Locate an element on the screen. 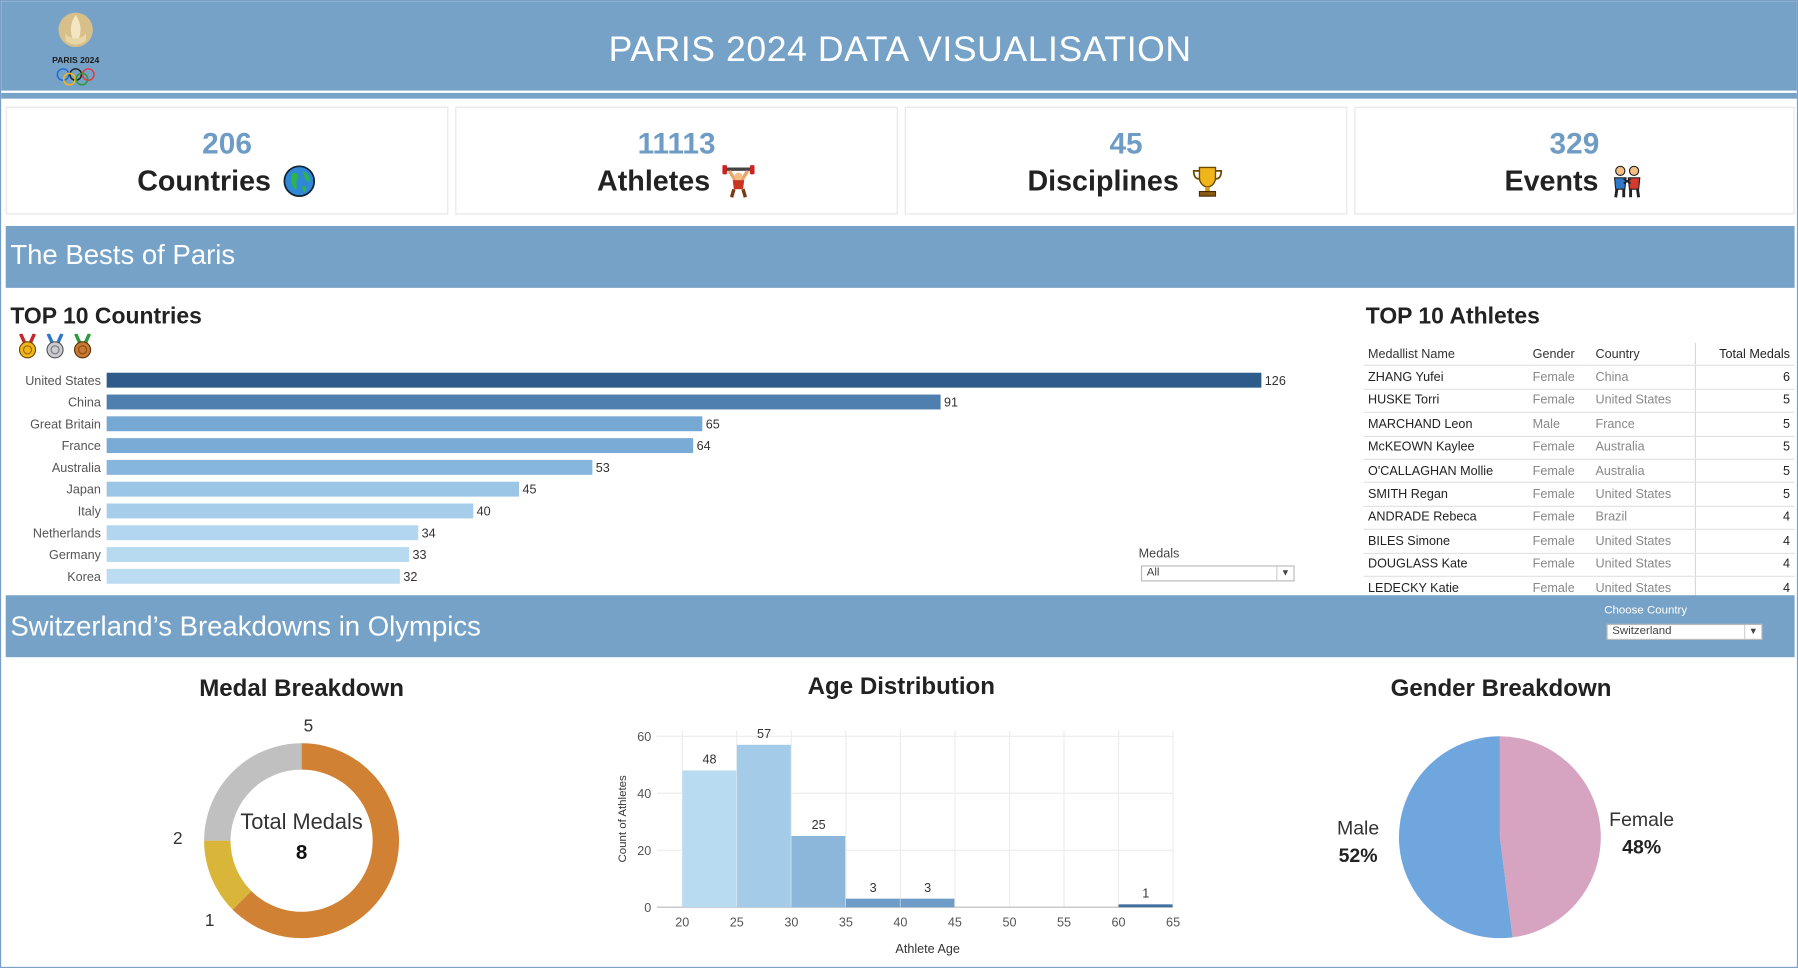  section-title: Switzerland’s Breakdowns in Olympics is located at coordinates (245, 627).